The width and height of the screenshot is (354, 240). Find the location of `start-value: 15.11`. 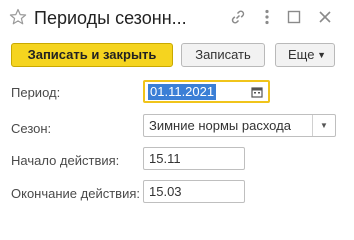

start-value: 15.11 is located at coordinates (165, 158).